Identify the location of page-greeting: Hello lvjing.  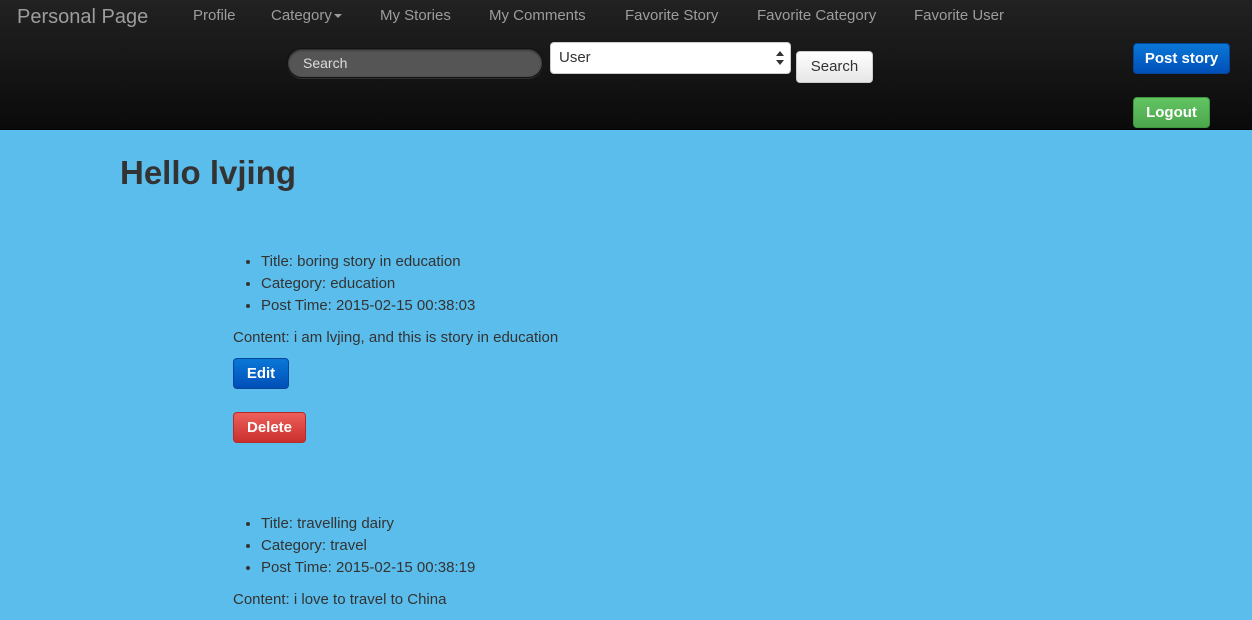
(208, 172).